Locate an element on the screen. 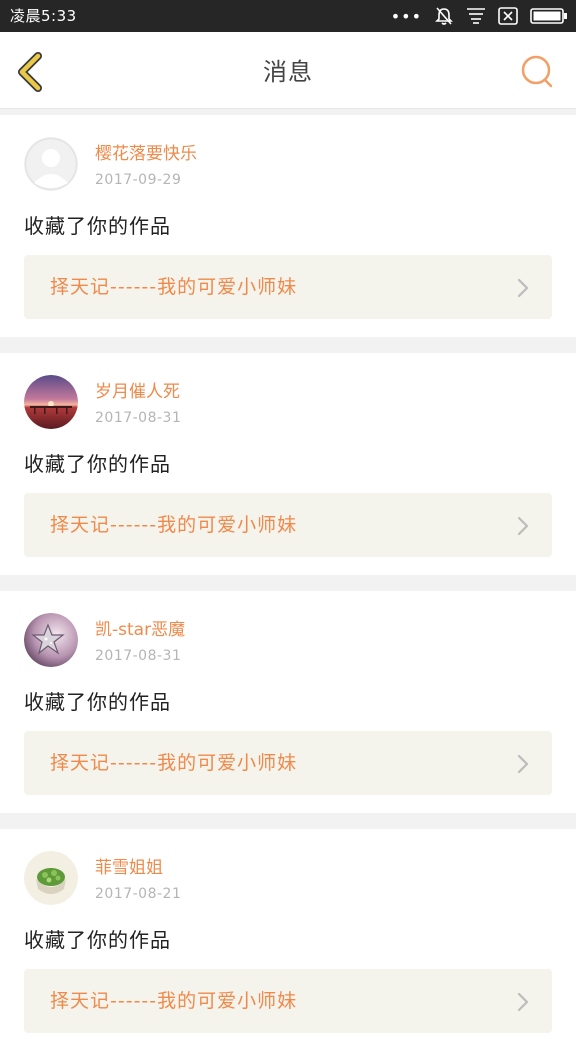 The image size is (576, 1051). search-button is located at coordinates (538, 72).